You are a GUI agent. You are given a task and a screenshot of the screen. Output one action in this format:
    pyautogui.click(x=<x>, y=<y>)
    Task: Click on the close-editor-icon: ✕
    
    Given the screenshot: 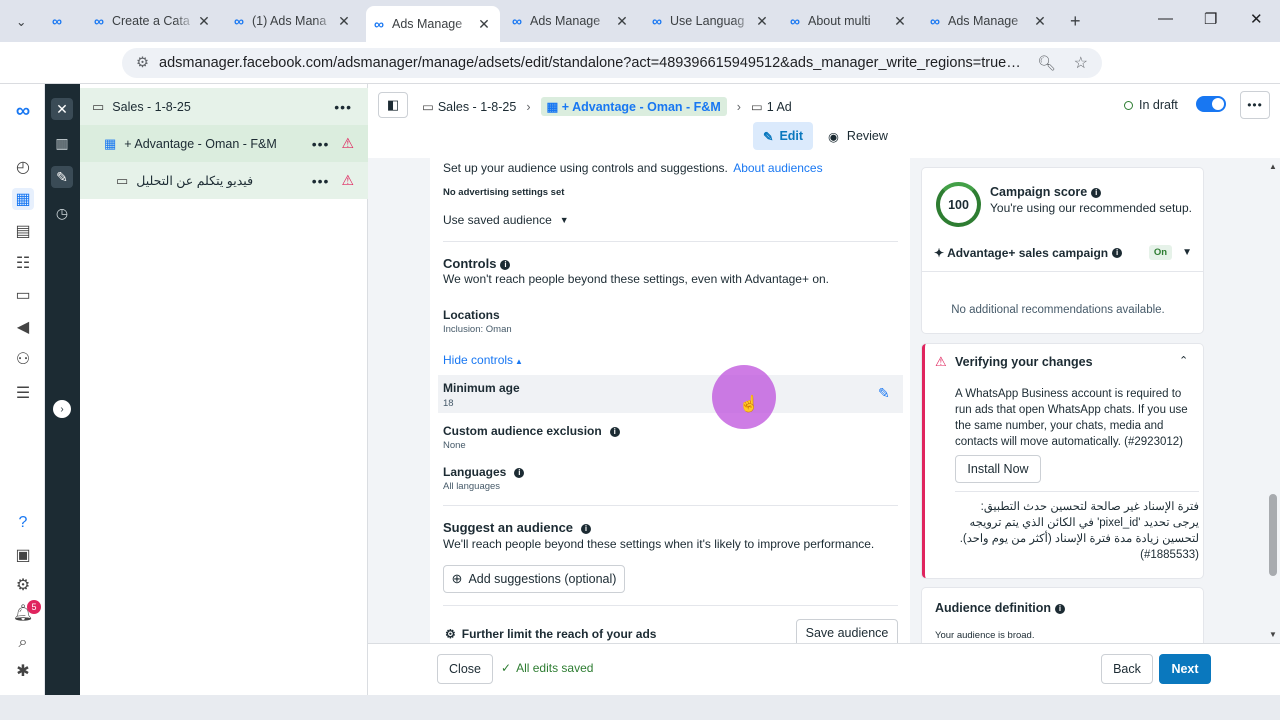 What is the action you would take?
    pyautogui.click(x=62, y=109)
    